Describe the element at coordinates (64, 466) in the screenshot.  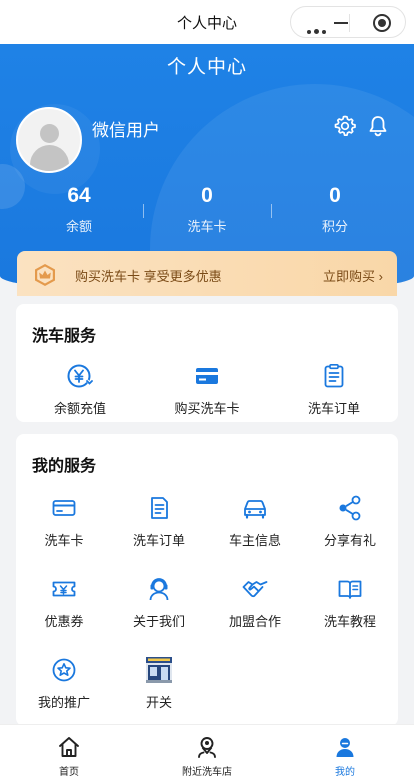
I see `my-services-title: 我的服务` at that location.